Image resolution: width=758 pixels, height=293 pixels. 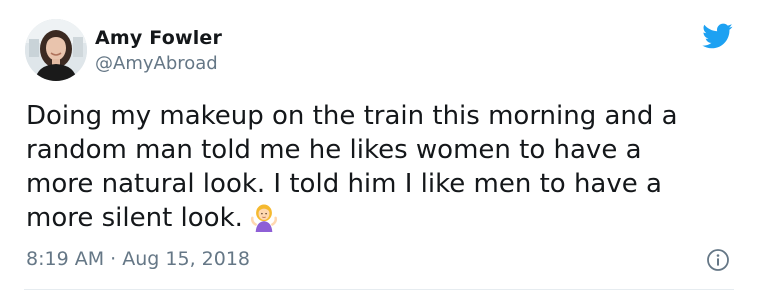 I want to click on tweet-text-line-last: more silent look., so click(x=386, y=218).